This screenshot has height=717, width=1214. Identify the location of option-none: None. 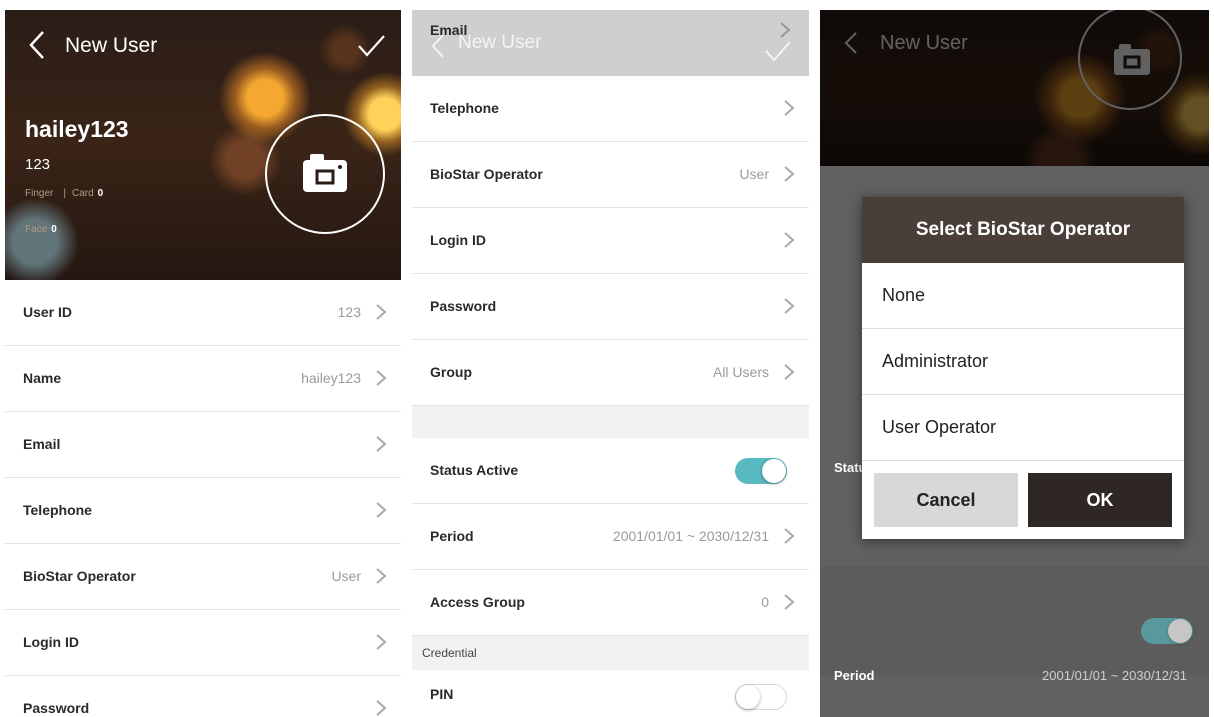
(1023, 296).